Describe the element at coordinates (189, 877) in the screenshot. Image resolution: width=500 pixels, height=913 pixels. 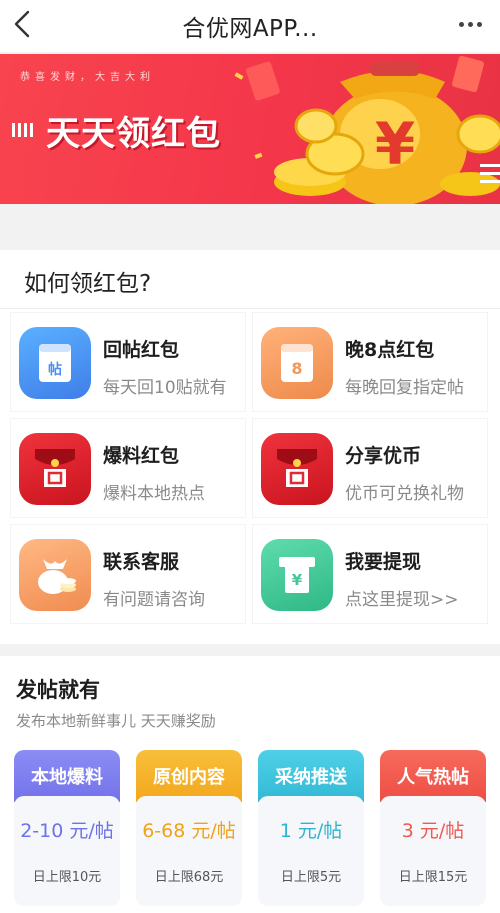
I see `reward-daily-limit: 日上限68元` at that location.